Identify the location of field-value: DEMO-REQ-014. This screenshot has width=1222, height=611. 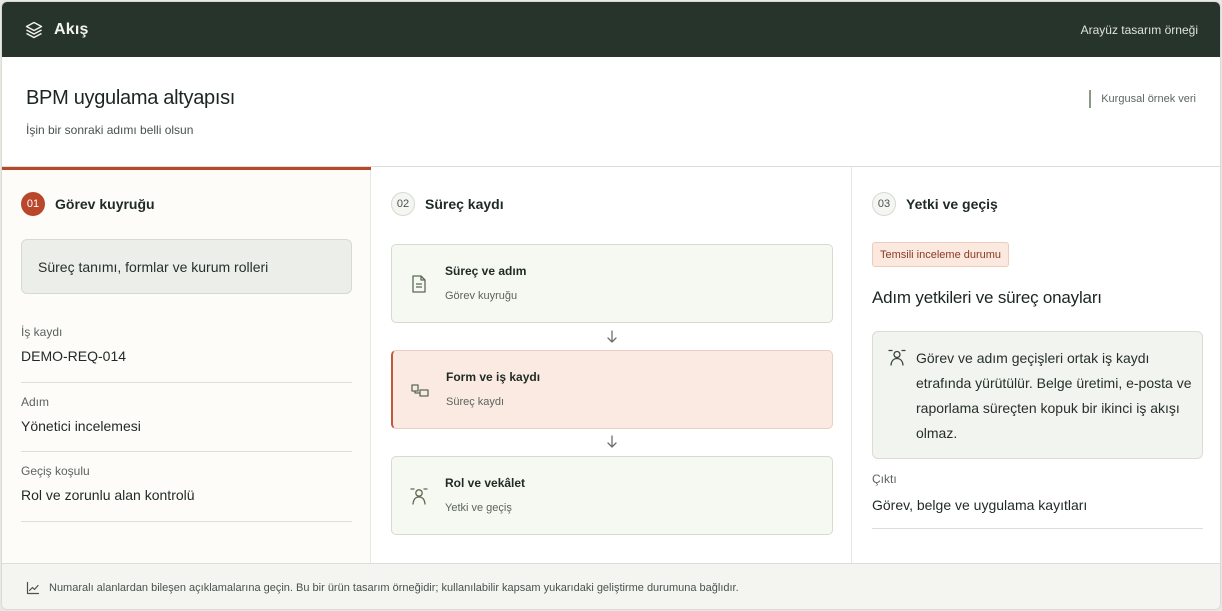
(74, 356).